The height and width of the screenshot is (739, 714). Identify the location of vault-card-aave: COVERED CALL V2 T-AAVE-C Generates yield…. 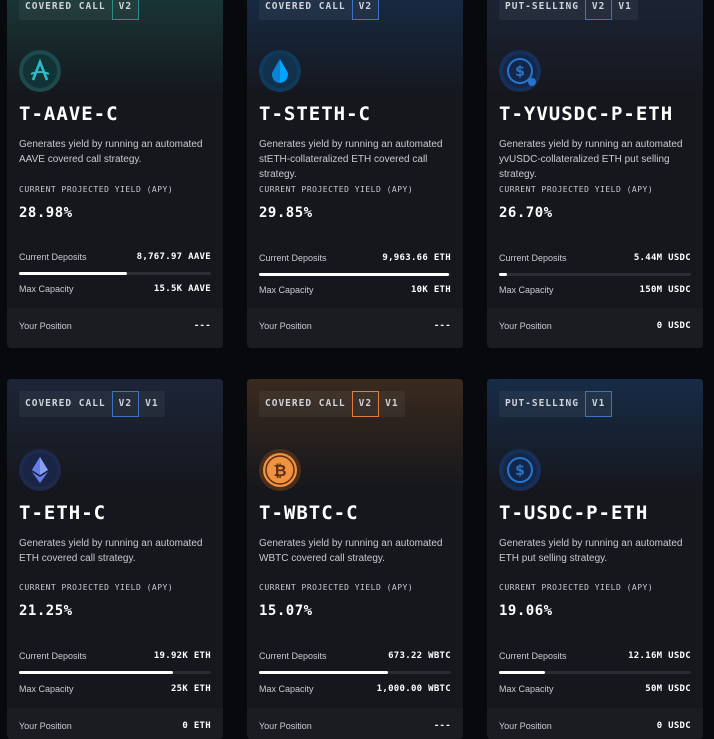
(115, 174).